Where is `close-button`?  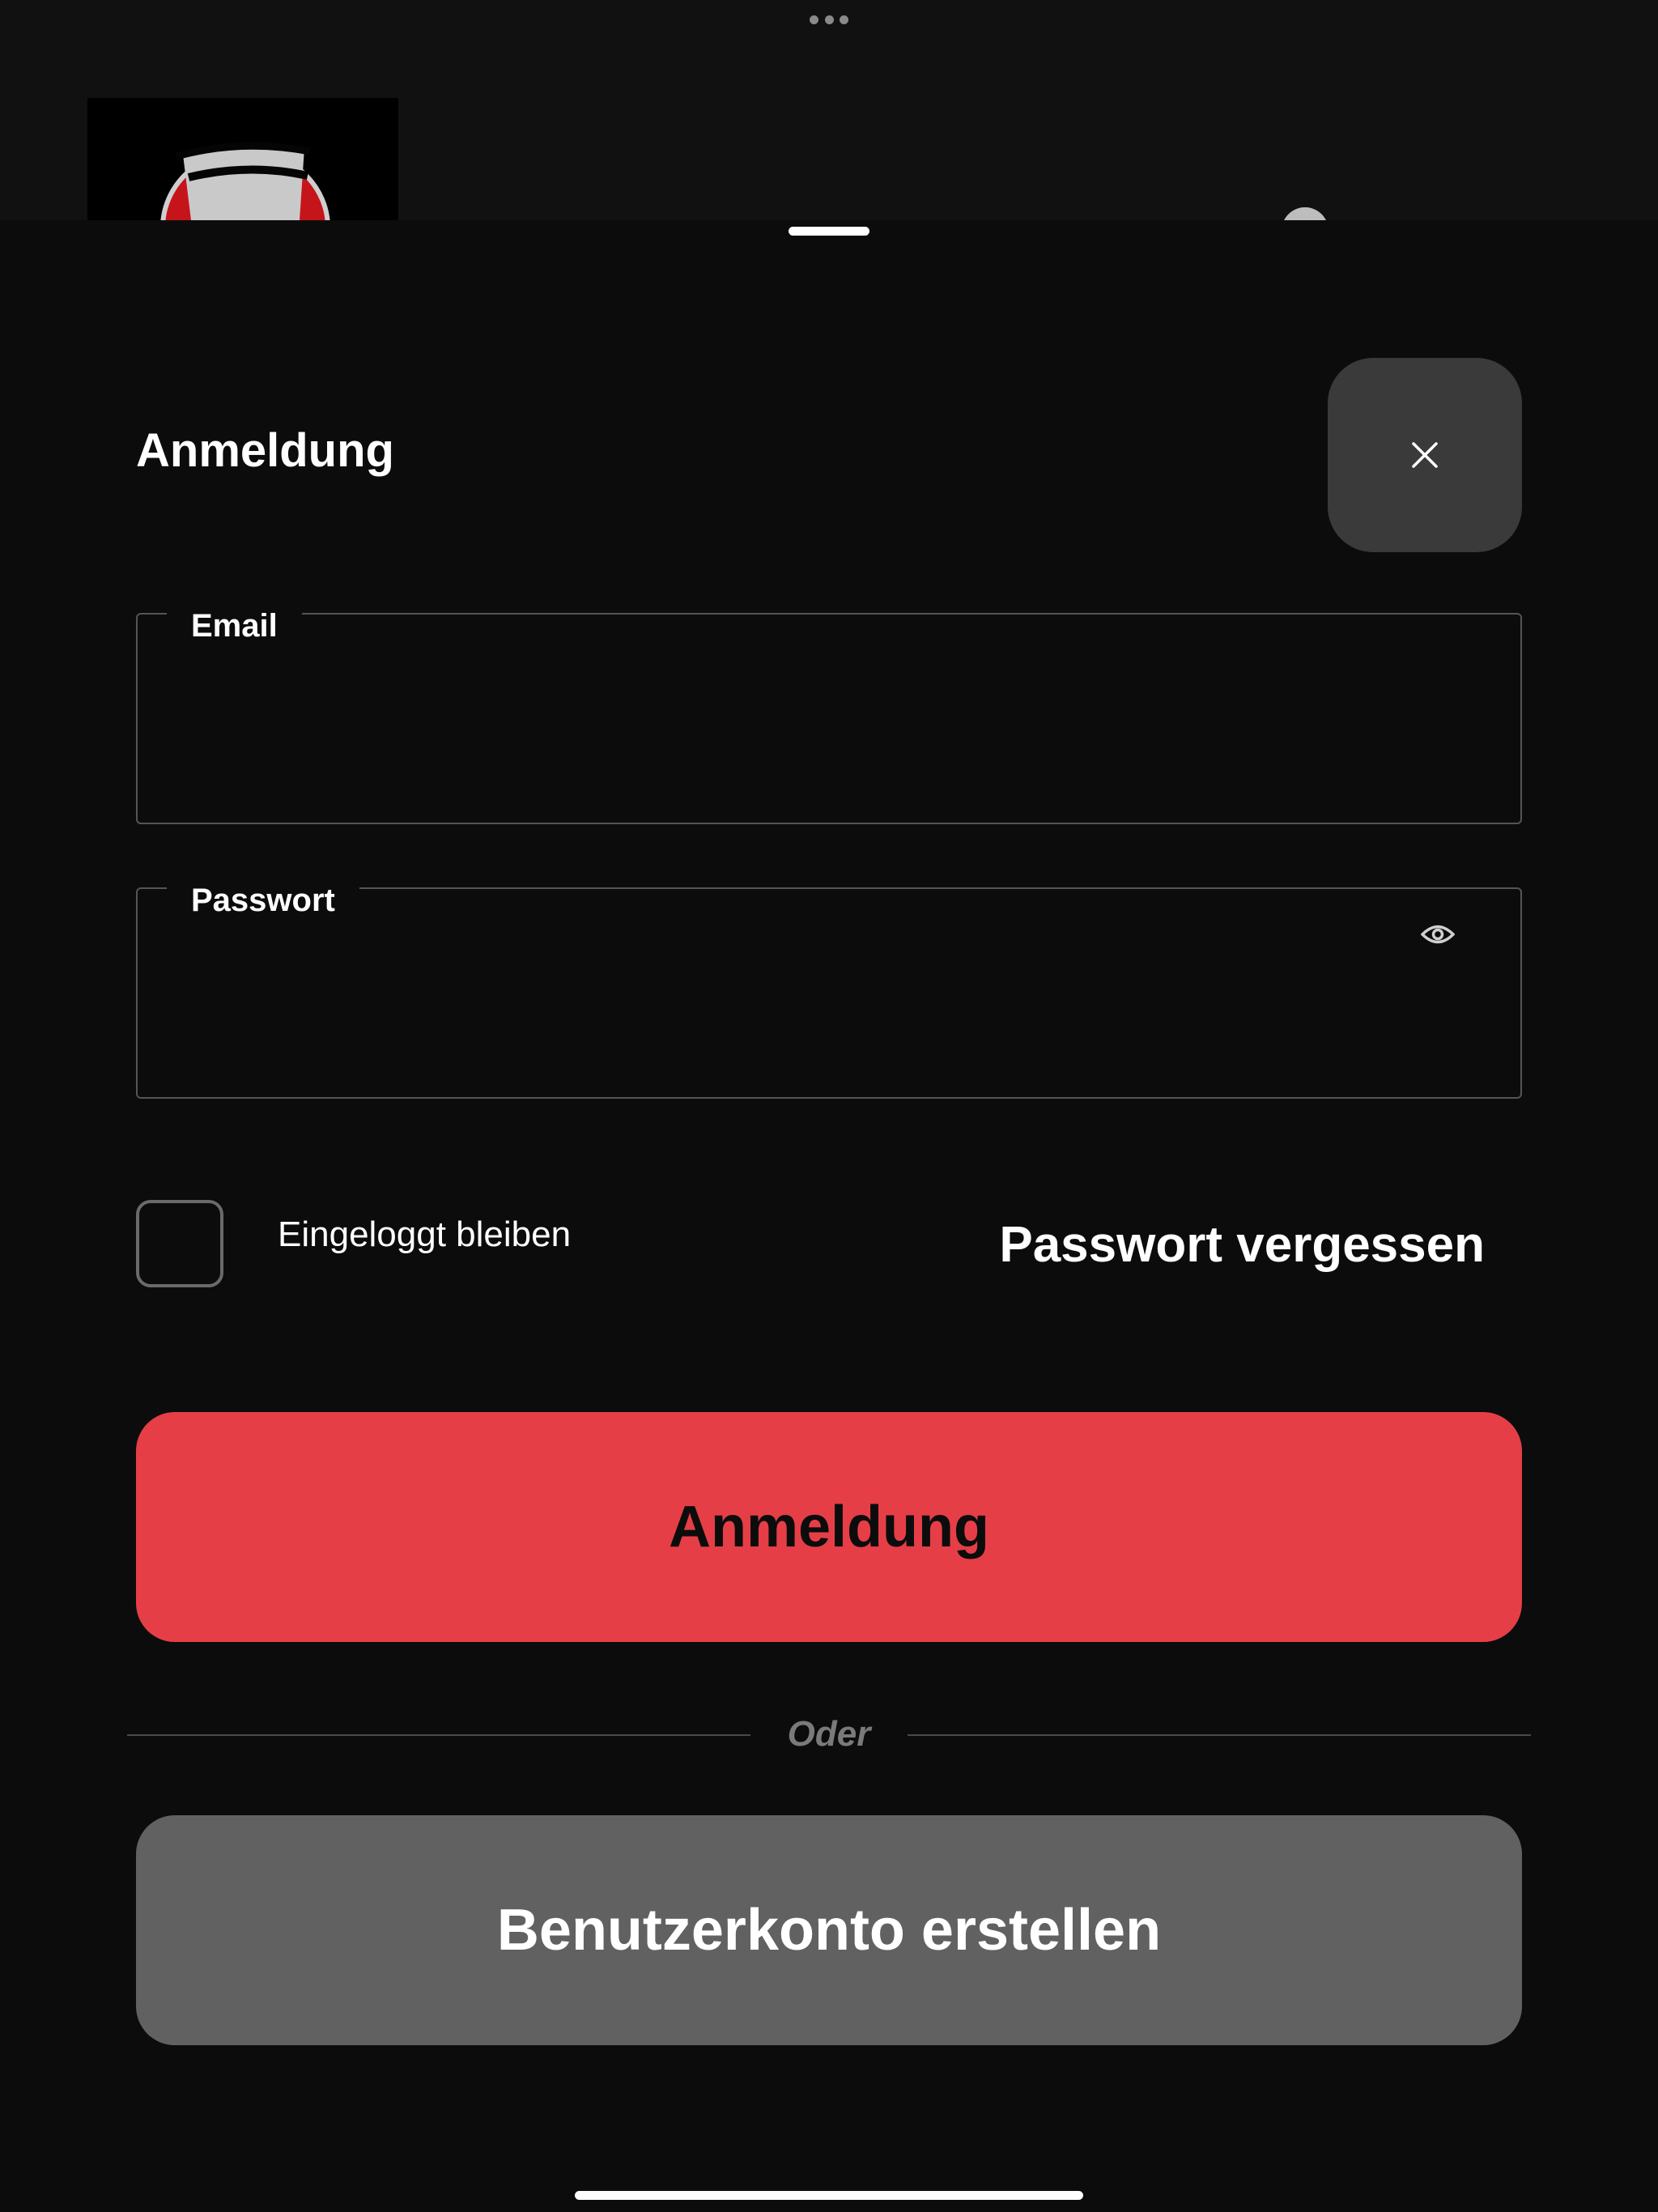
close-button is located at coordinates (1425, 455).